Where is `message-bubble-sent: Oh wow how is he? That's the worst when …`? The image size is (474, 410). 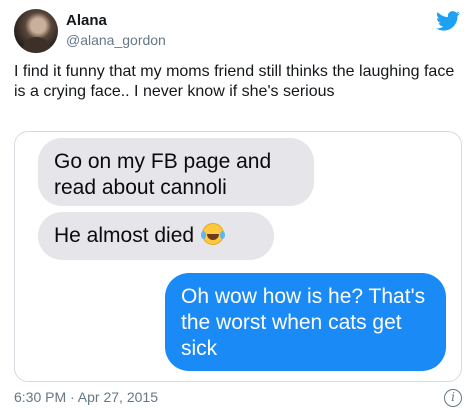 message-bubble-sent: Oh wow how is he? That's the worst when … is located at coordinates (305, 322).